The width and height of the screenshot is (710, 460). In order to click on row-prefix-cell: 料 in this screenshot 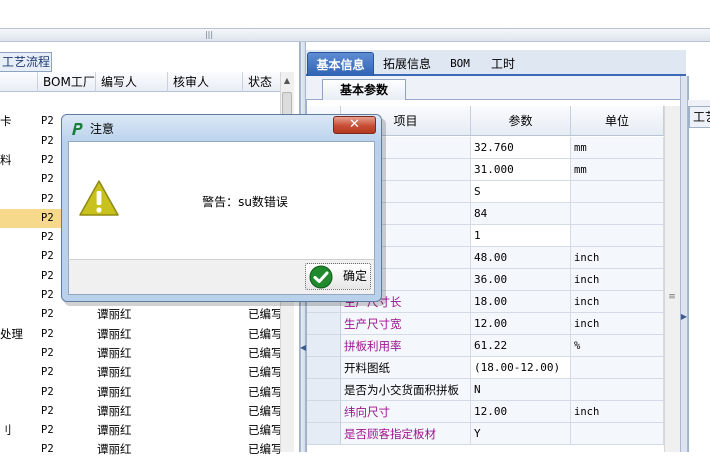, I will do `click(6, 159)`.